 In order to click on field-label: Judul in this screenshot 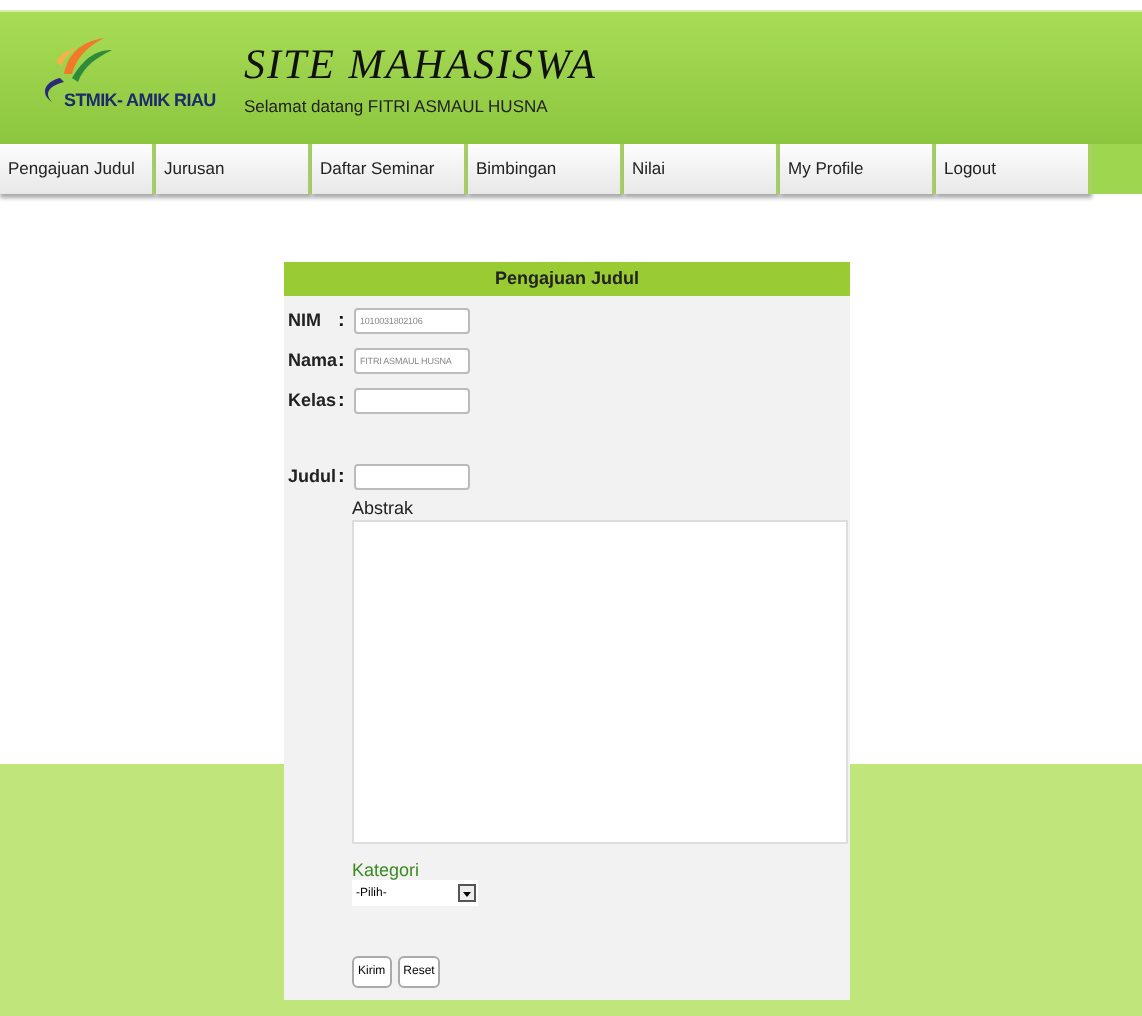, I will do `click(313, 476)`.